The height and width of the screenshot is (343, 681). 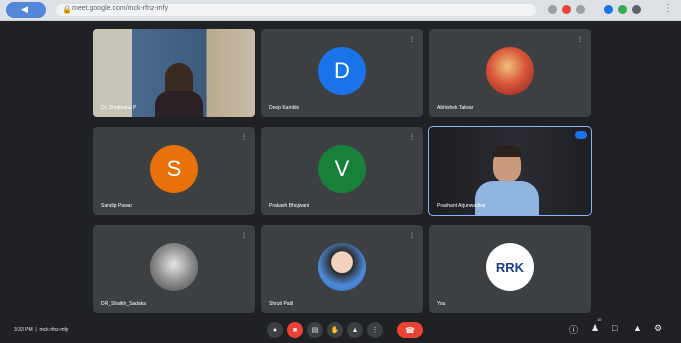 I want to click on participant-tile: ⋮ DR_Shaikh_Sadaka, so click(x=174, y=269).